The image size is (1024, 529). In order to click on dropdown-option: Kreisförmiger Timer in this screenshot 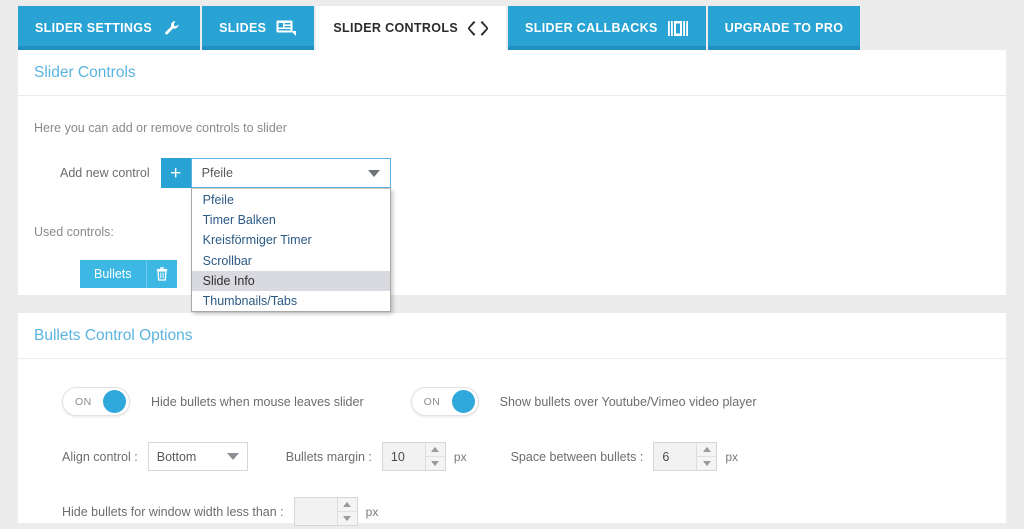, I will do `click(291, 240)`.